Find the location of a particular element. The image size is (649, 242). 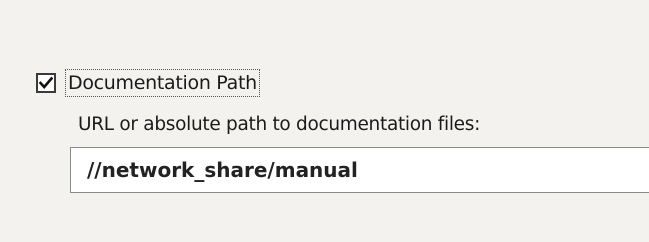

documentation-path-checkbox is located at coordinates (46, 83).